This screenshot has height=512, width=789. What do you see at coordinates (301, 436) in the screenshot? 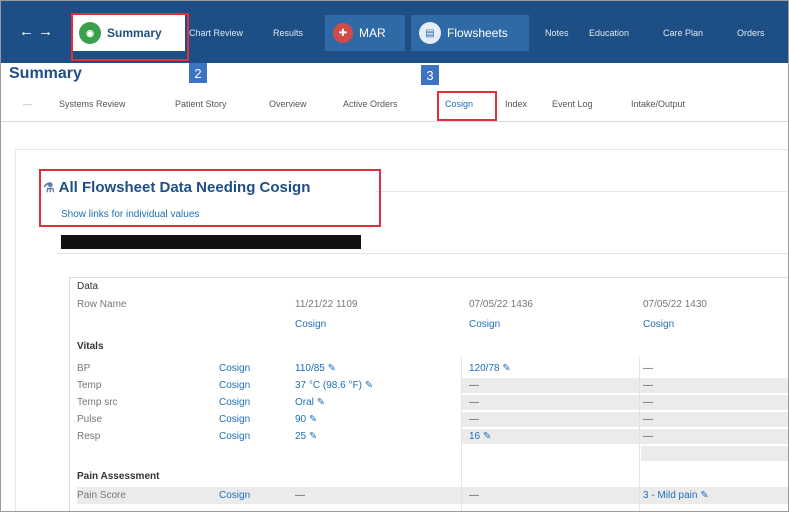
I see `value-text: 25` at bounding box center [301, 436].